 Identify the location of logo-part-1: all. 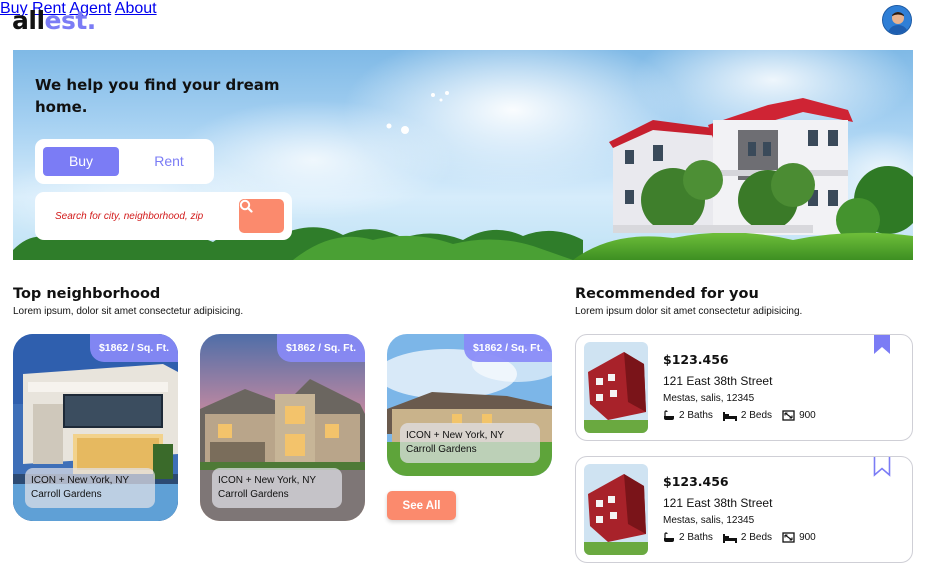
(28, 20).